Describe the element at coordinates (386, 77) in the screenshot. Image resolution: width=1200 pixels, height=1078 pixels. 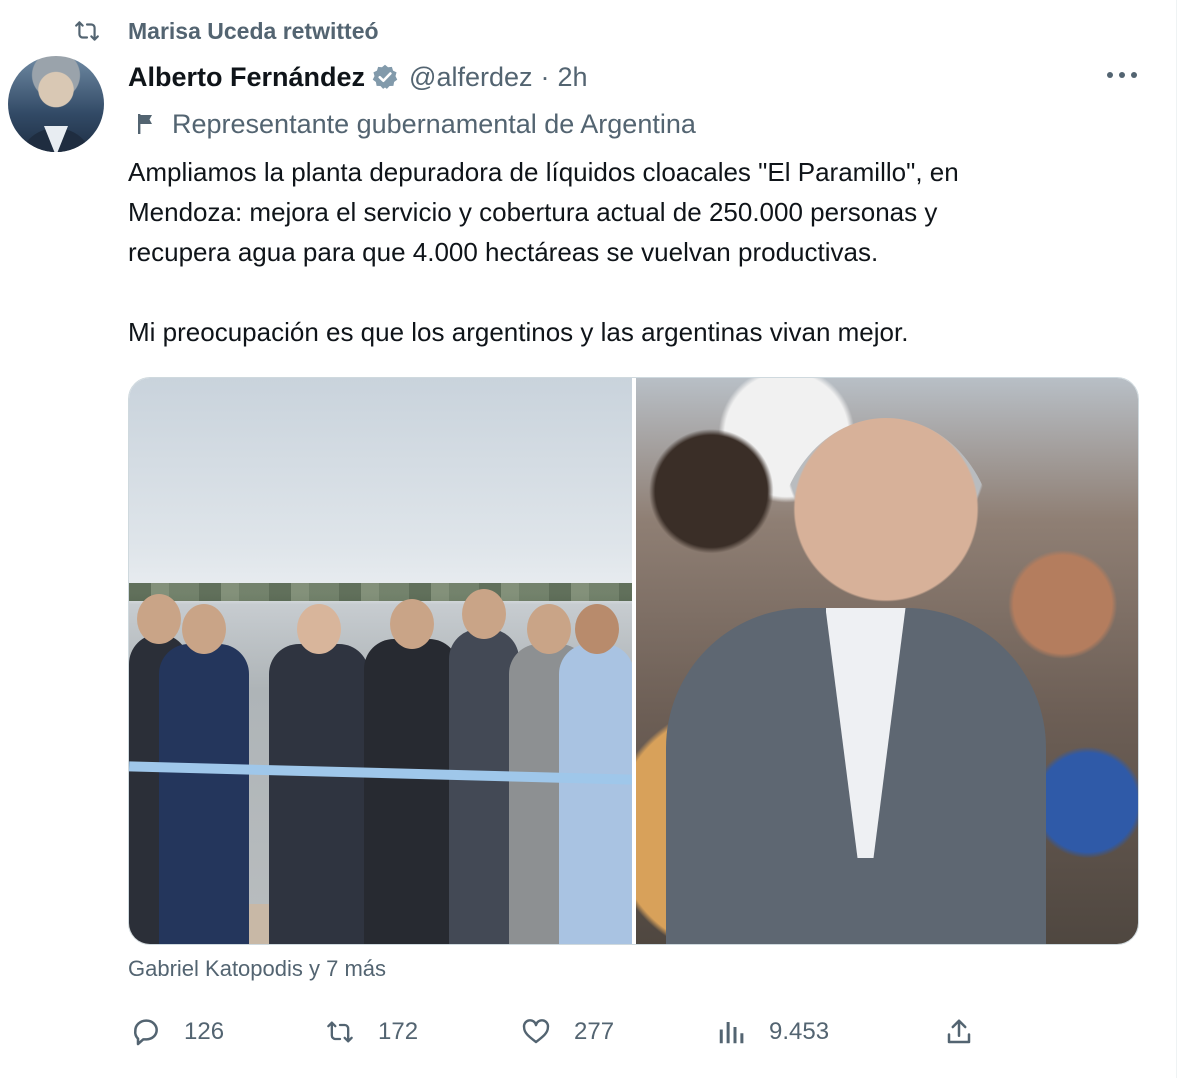
I see `verified-badge-icon` at that location.